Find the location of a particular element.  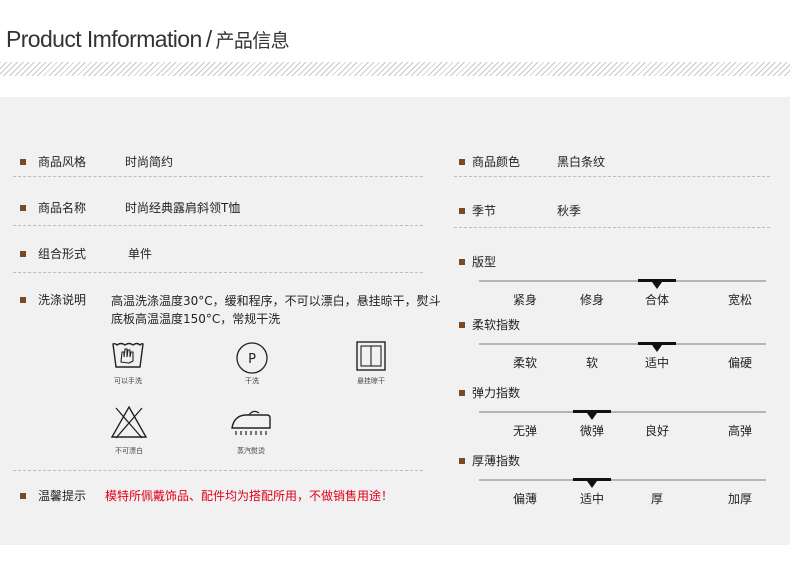

scale-option: 无弹 is located at coordinates (524, 431).